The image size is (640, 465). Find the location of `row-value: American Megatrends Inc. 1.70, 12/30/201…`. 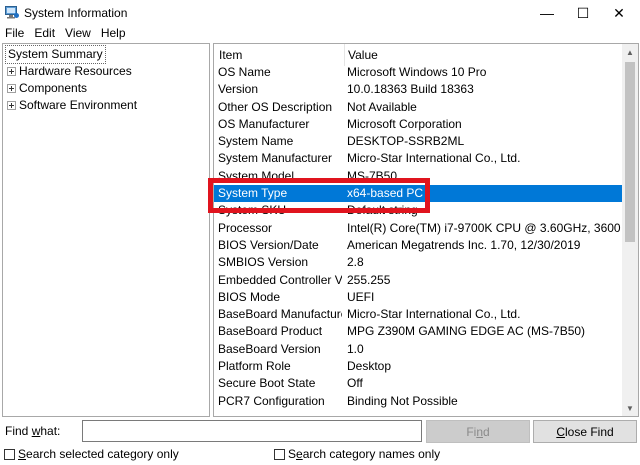

row-value: American Megatrends Inc. 1.70, 12/30/201… is located at coordinates (464, 244).